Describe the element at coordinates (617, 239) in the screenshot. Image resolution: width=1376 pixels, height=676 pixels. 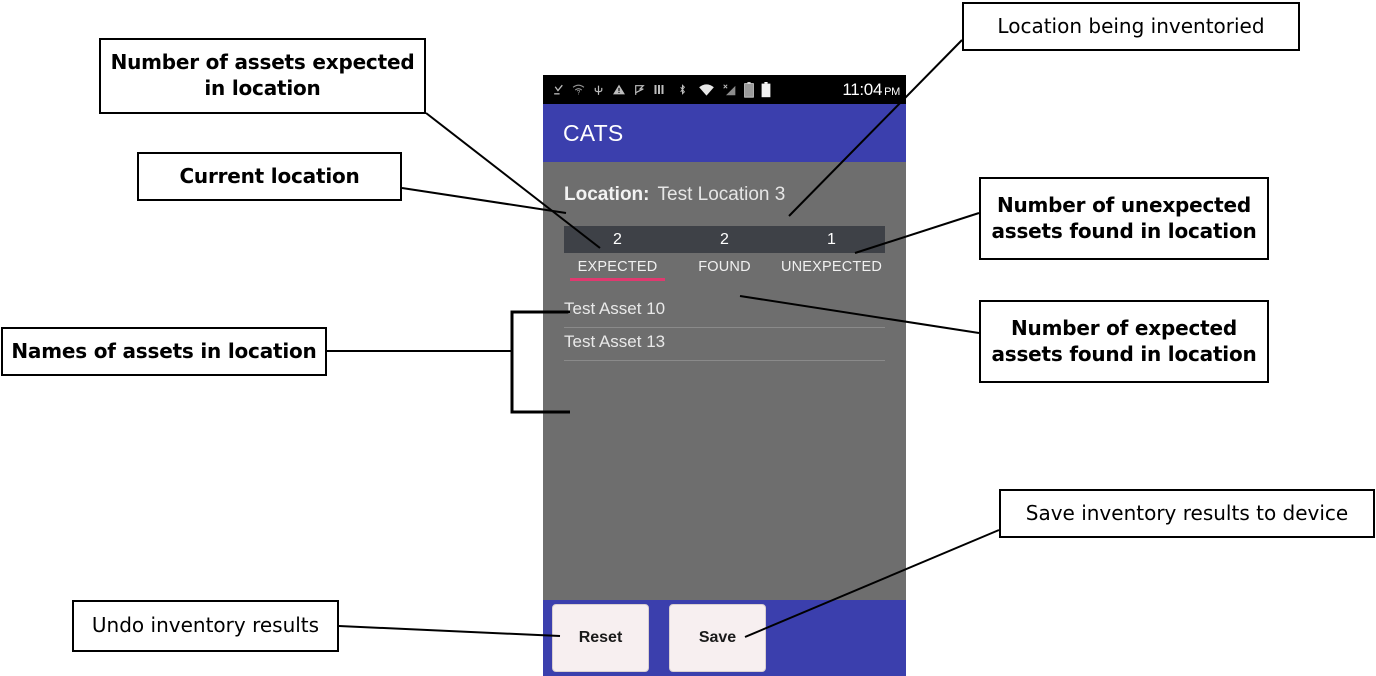
I see `count-expected: 2` at that location.